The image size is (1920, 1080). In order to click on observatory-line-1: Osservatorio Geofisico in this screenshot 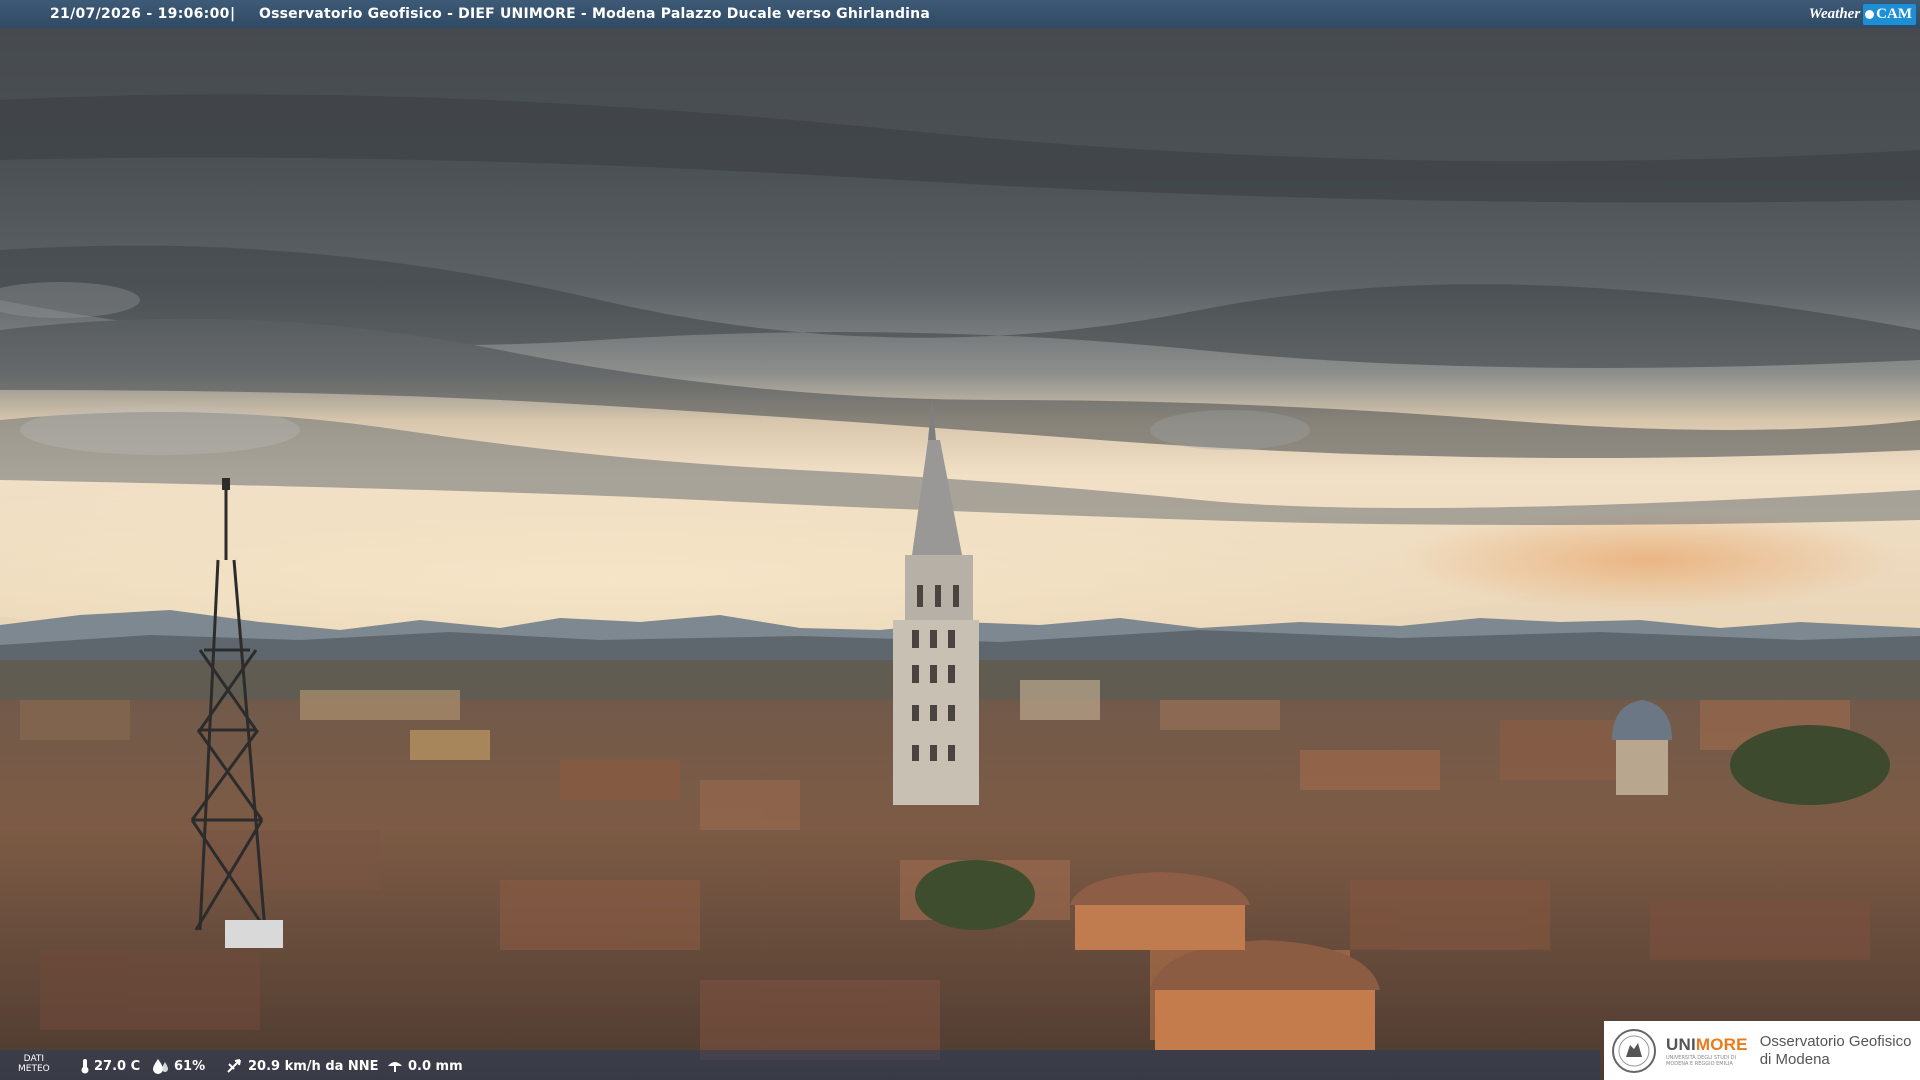, I will do `click(1835, 1041)`.